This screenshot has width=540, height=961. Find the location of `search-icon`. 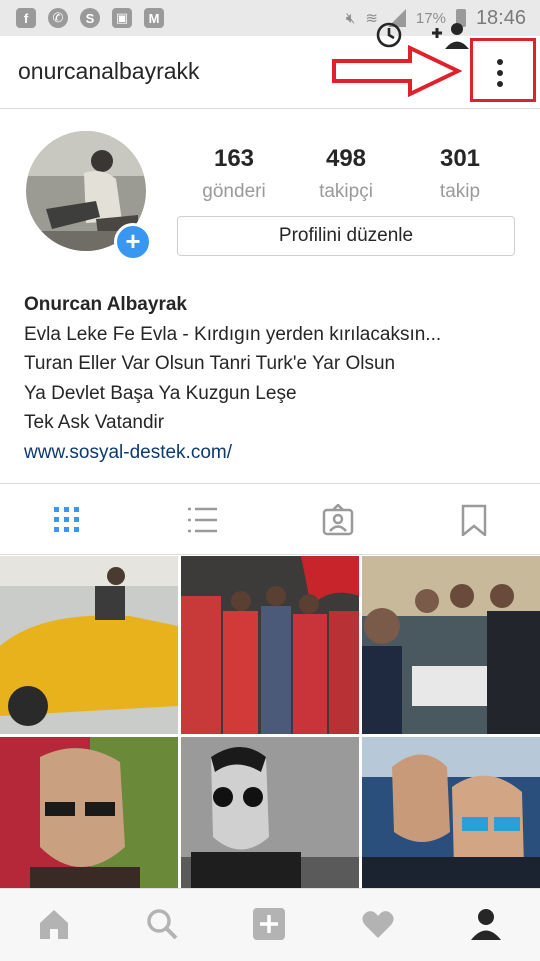

search-icon is located at coordinates (162, 924).